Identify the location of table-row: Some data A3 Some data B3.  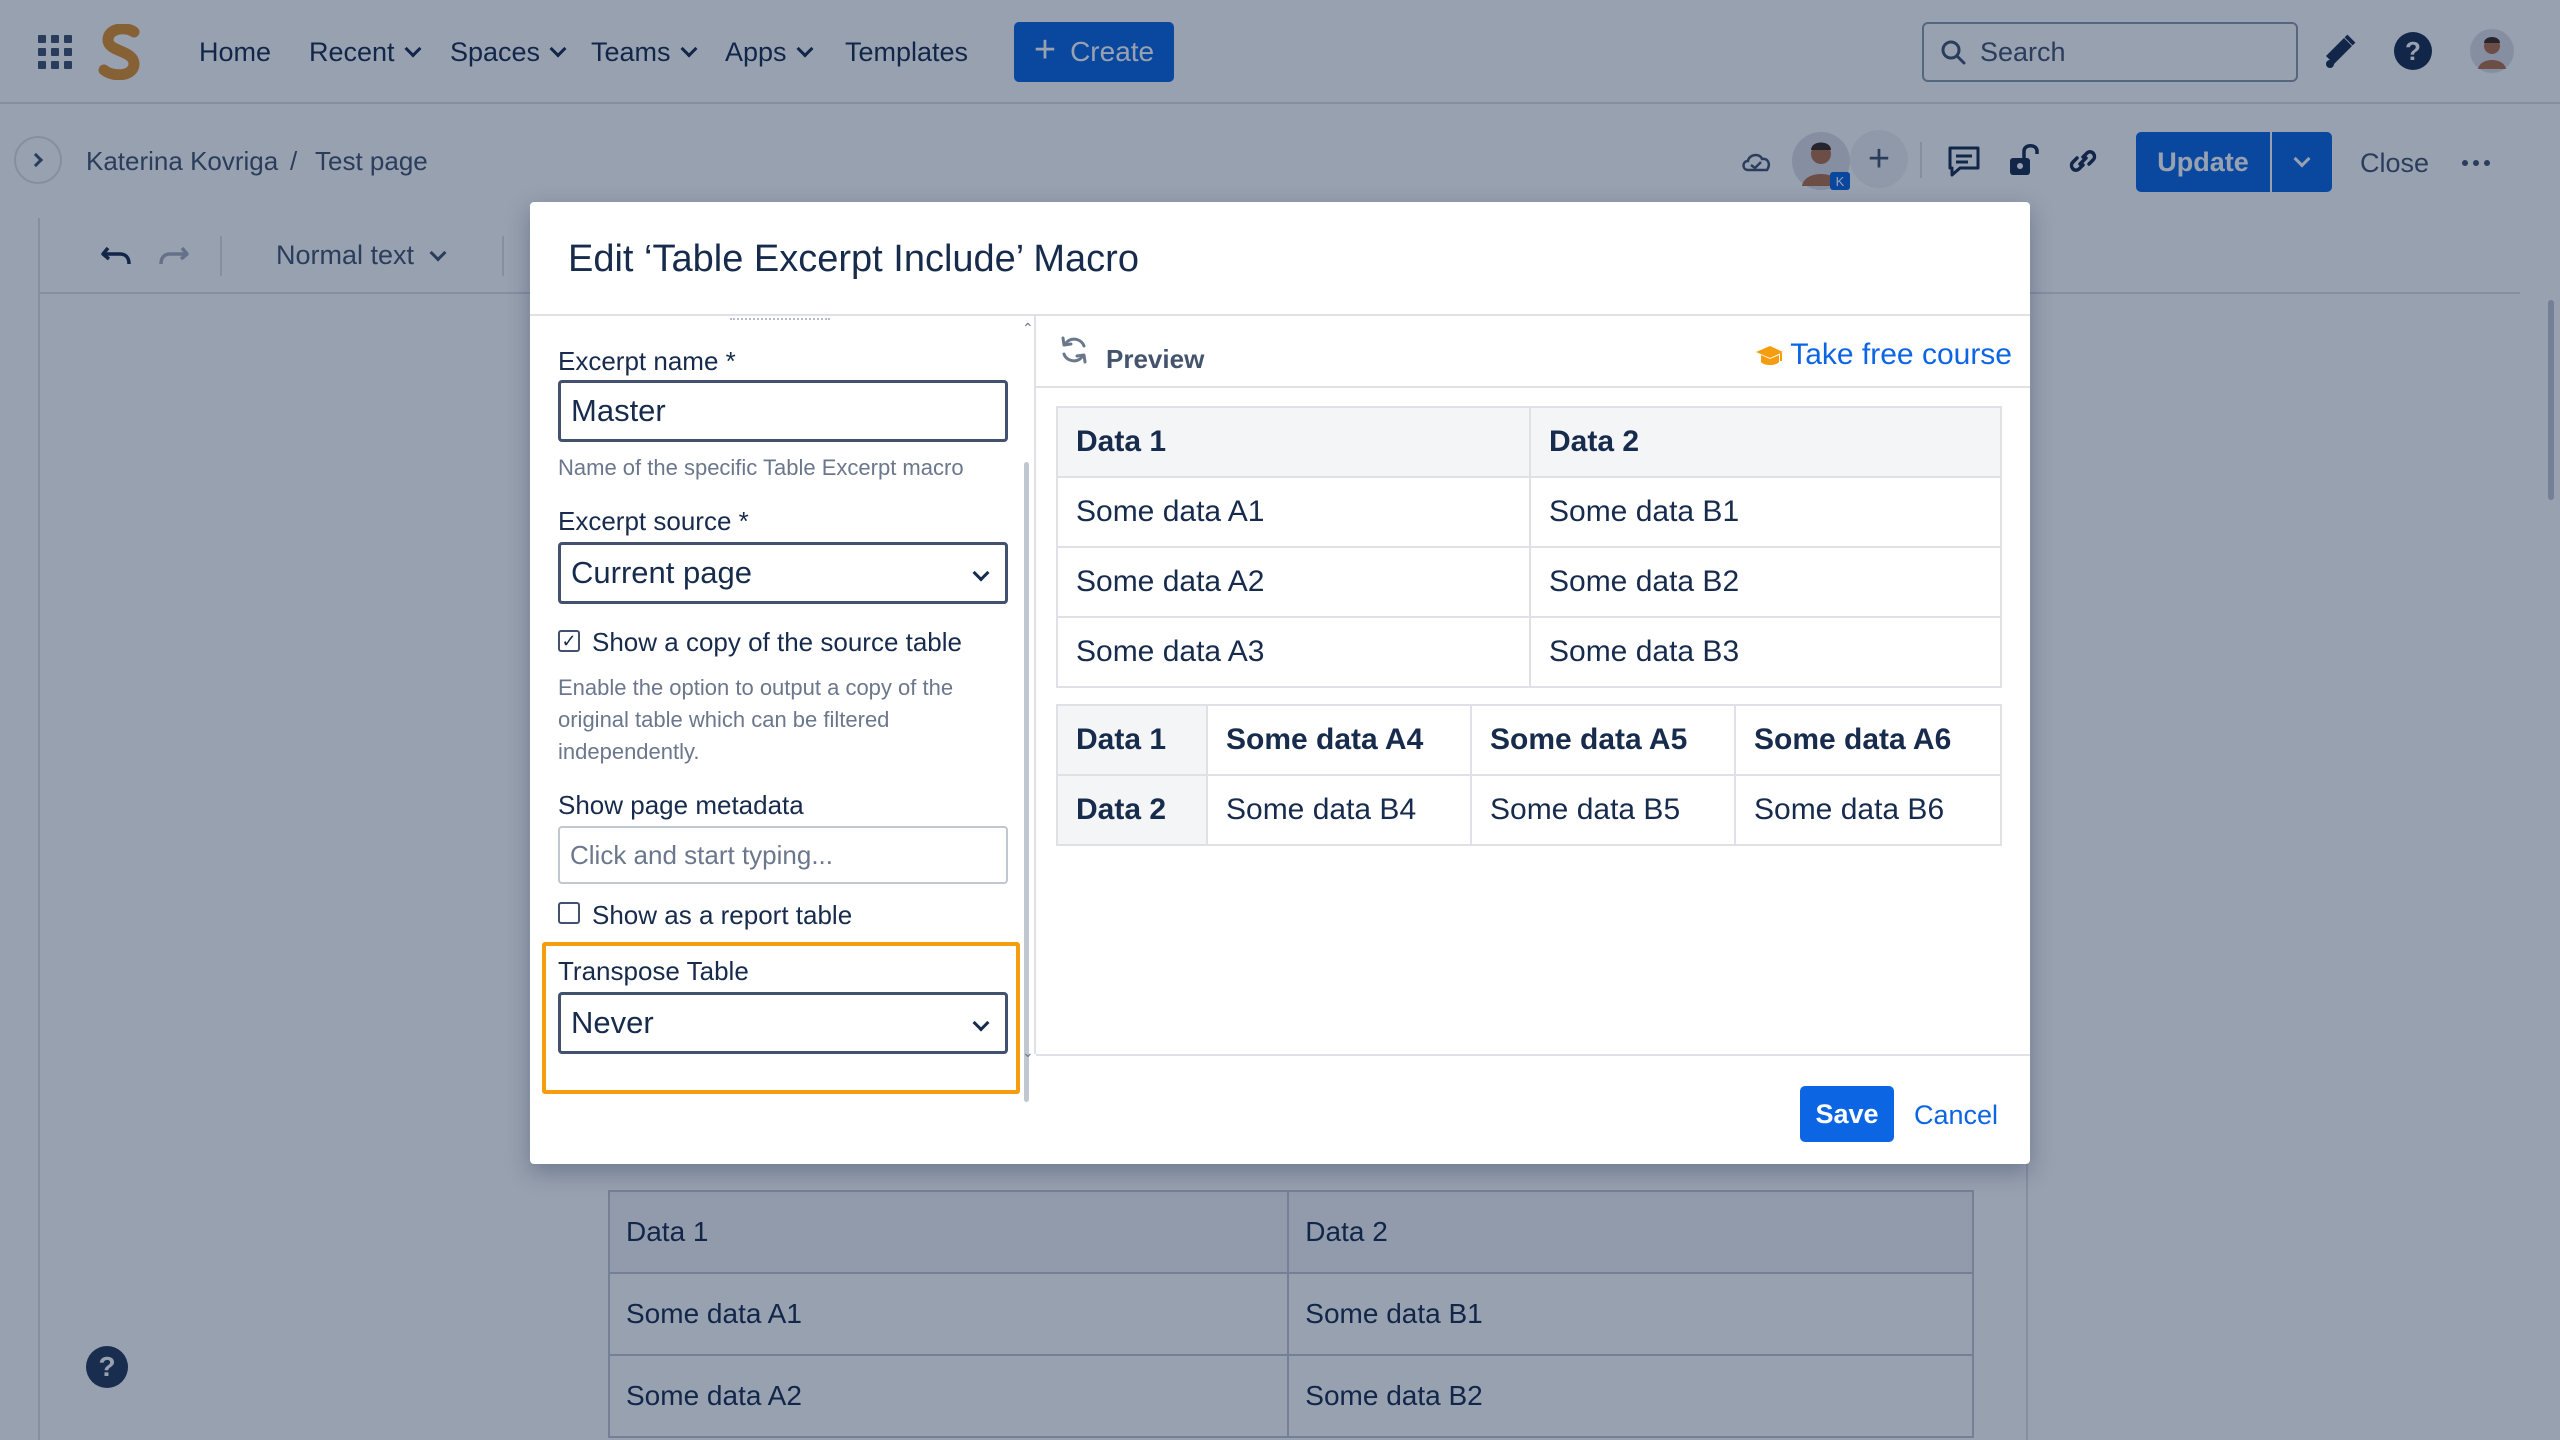
(1529, 652).